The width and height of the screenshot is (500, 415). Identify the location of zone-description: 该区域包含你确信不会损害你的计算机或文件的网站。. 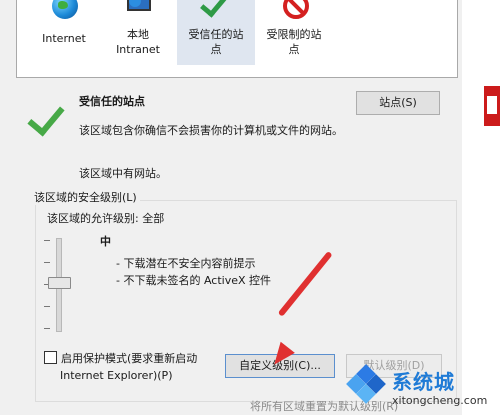
(211, 130).